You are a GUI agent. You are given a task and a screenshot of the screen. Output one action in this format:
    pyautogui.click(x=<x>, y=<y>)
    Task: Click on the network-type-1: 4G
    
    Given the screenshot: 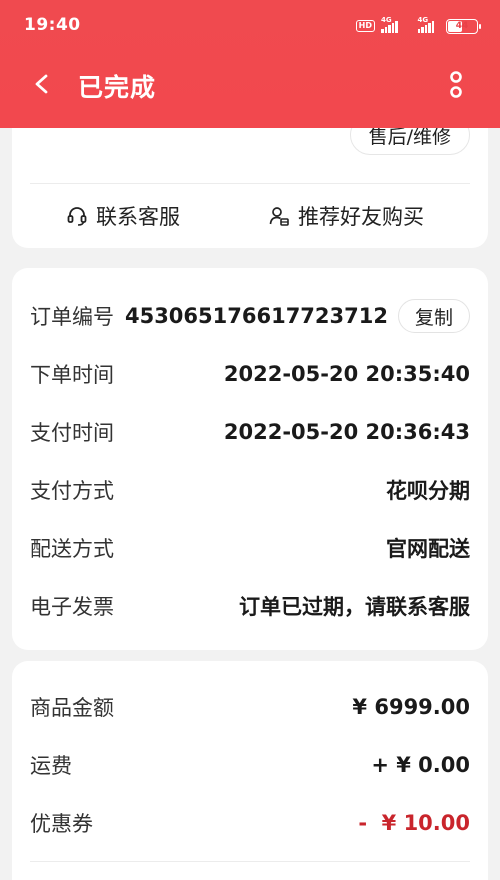 What is the action you would take?
    pyautogui.click(x=386, y=20)
    